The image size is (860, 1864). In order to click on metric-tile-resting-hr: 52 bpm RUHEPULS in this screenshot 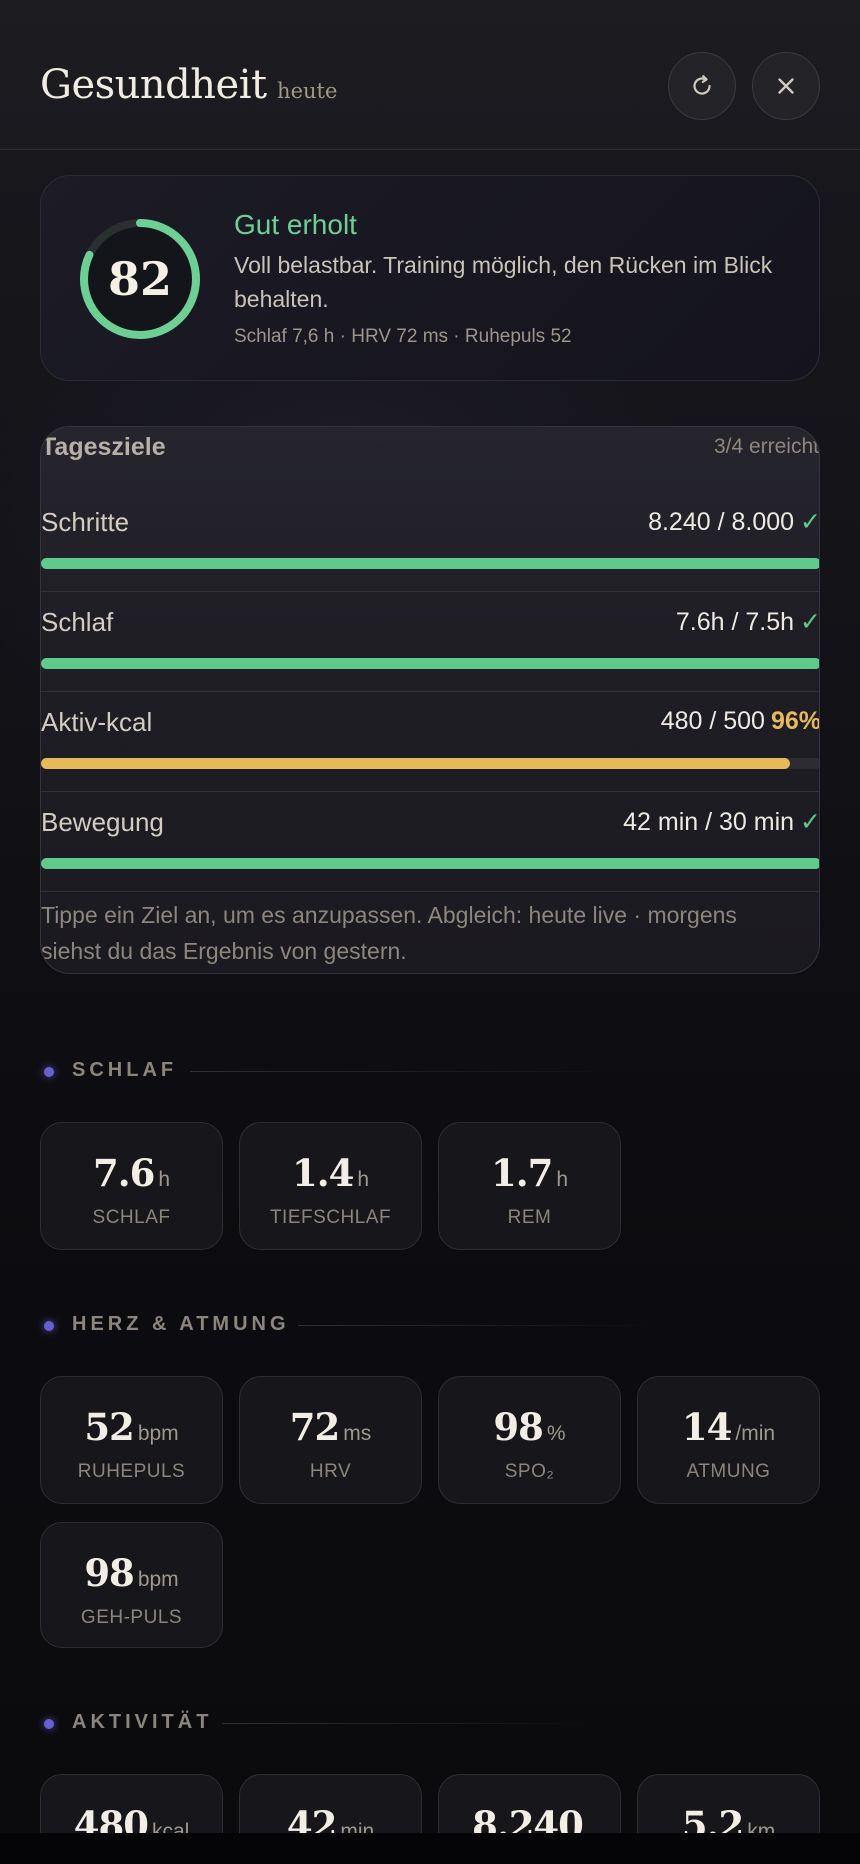, I will do `click(131, 1440)`.